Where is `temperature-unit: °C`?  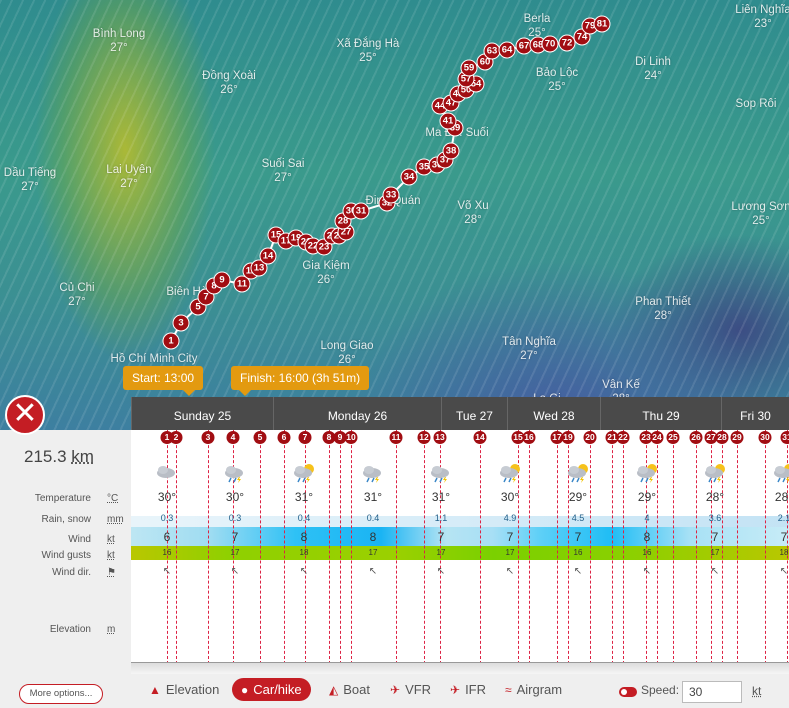
temperature-unit: °C is located at coordinates (112, 498).